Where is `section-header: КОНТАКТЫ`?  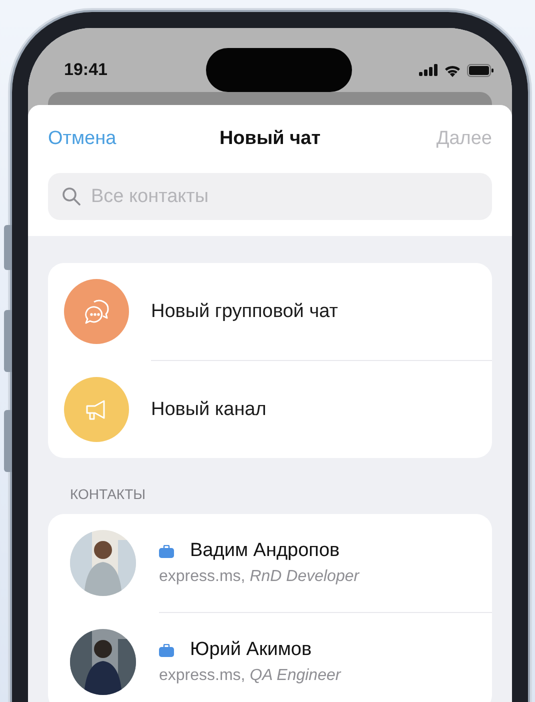 section-header: КОНТАКТЫ is located at coordinates (108, 494).